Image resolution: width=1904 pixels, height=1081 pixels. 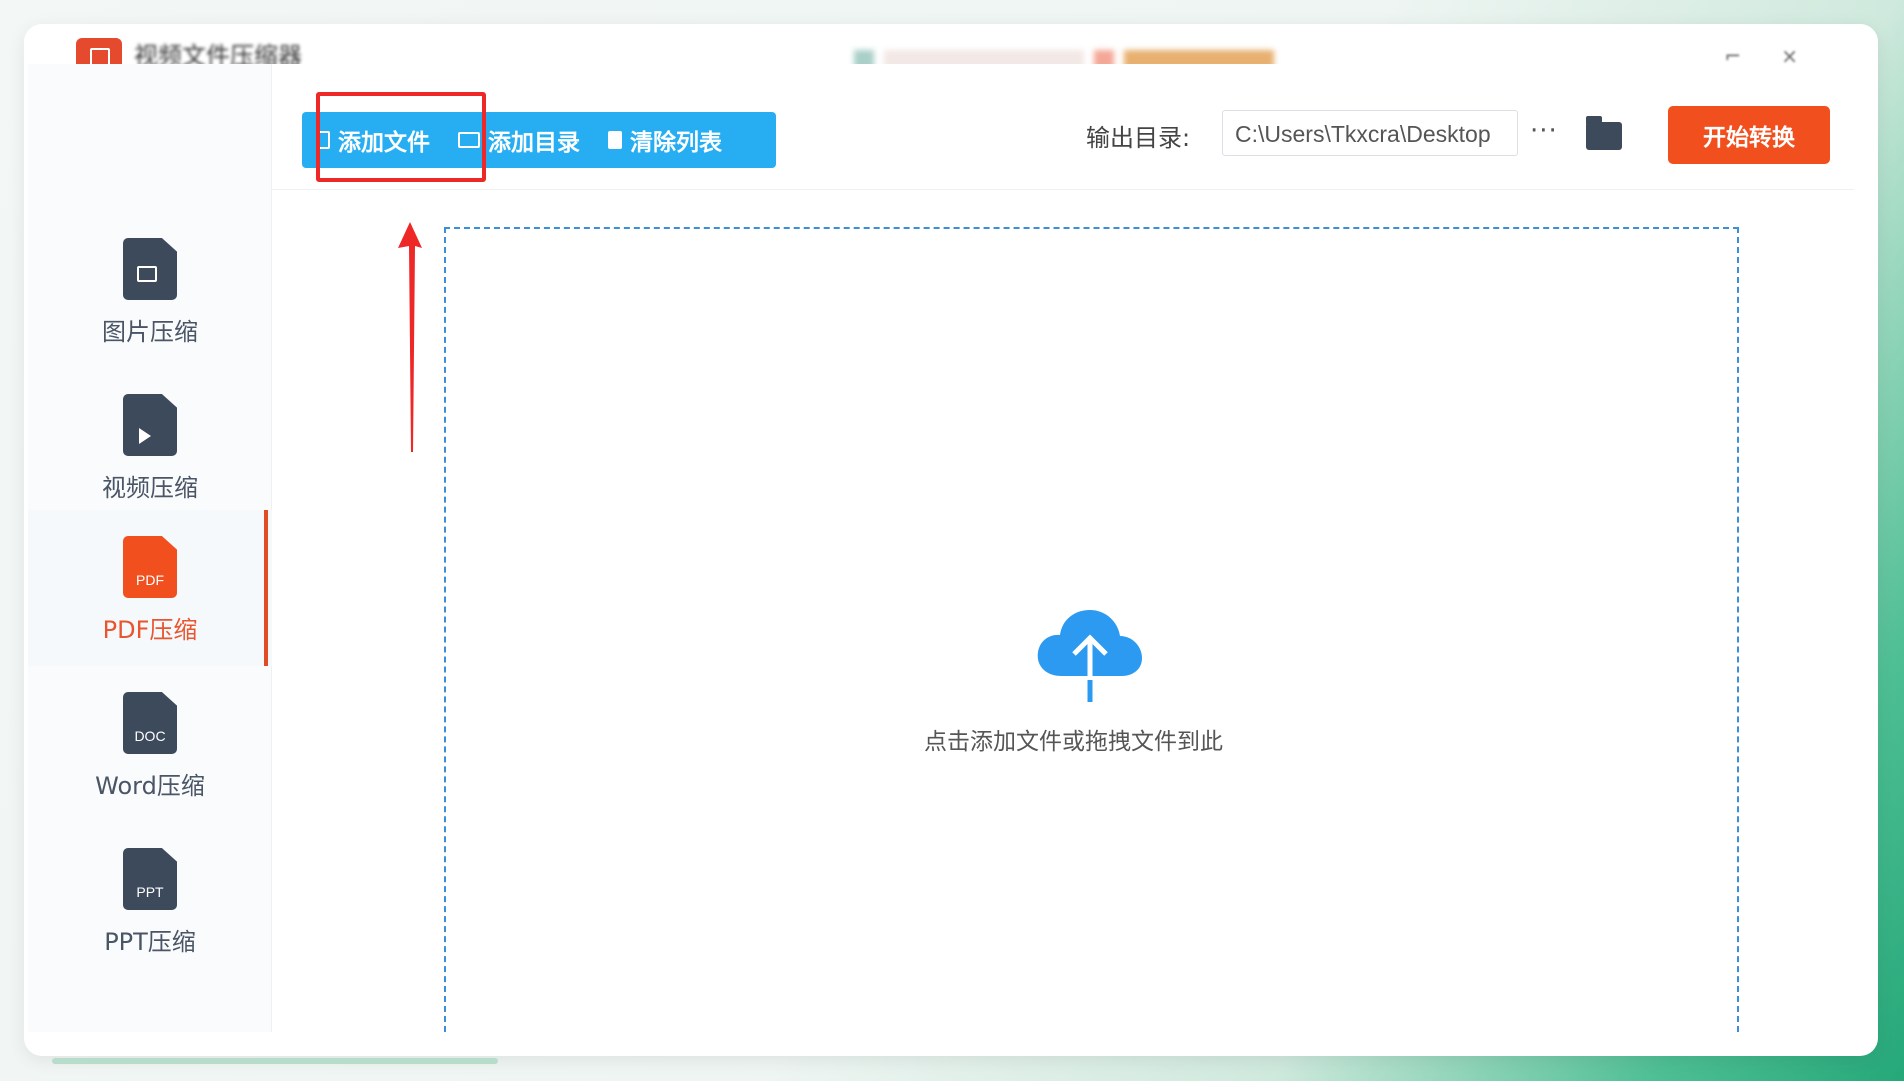 What do you see at coordinates (150, 892) in the screenshot?
I see `ppt-tag: PPT` at bounding box center [150, 892].